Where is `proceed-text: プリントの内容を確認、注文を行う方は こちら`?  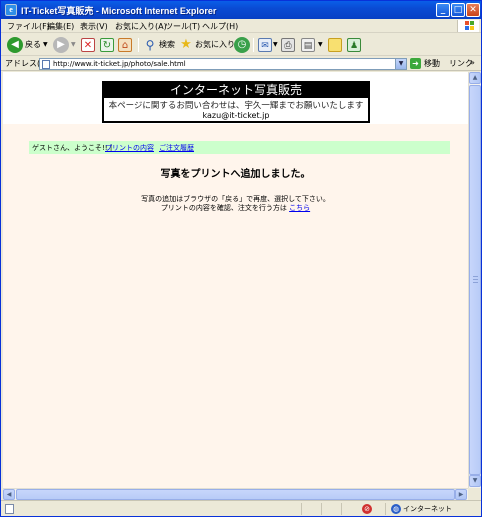
proceed-text: プリントの内容を確認、注文を行う方は こちら is located at coordinates (235, 208).